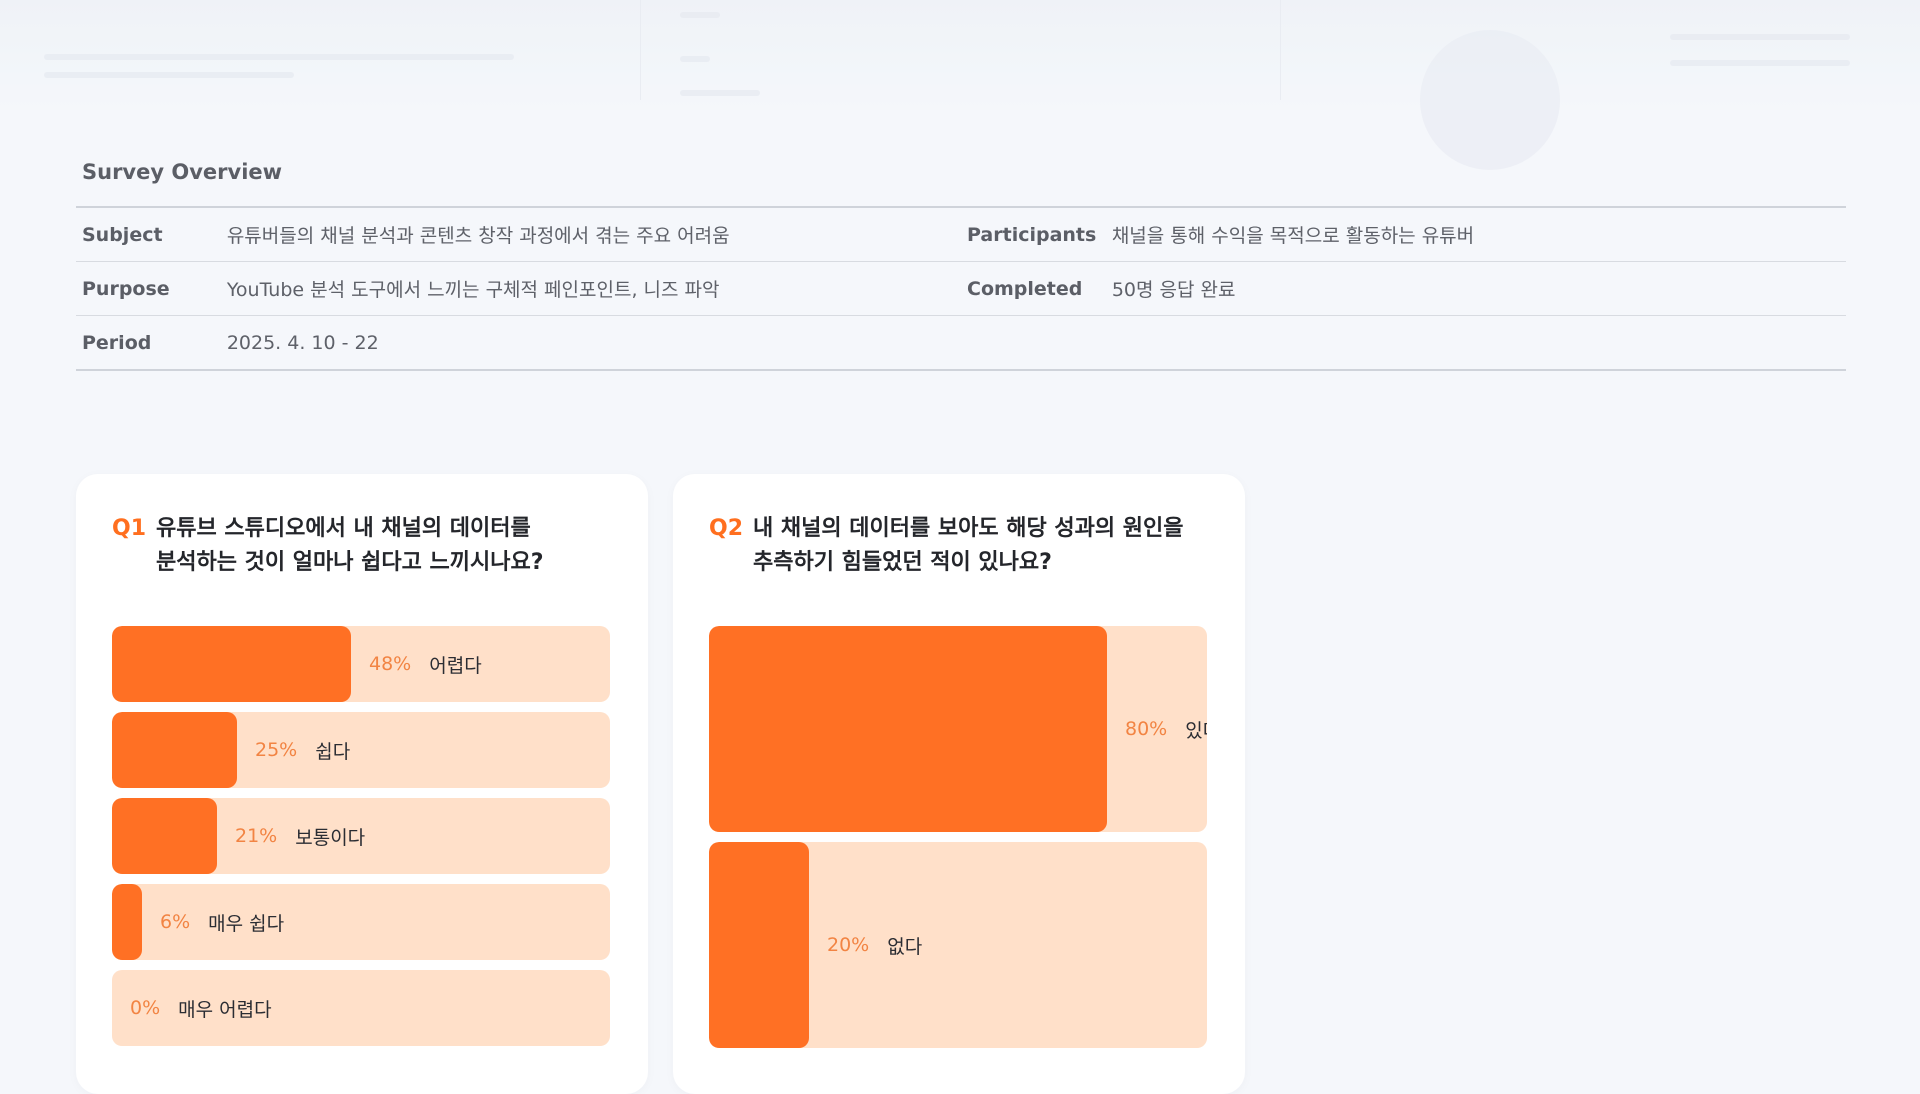 The width and height of the screenshot is (1920, 1094). I want to click on bar-track: 25% 쉽다, so click(361, 750).